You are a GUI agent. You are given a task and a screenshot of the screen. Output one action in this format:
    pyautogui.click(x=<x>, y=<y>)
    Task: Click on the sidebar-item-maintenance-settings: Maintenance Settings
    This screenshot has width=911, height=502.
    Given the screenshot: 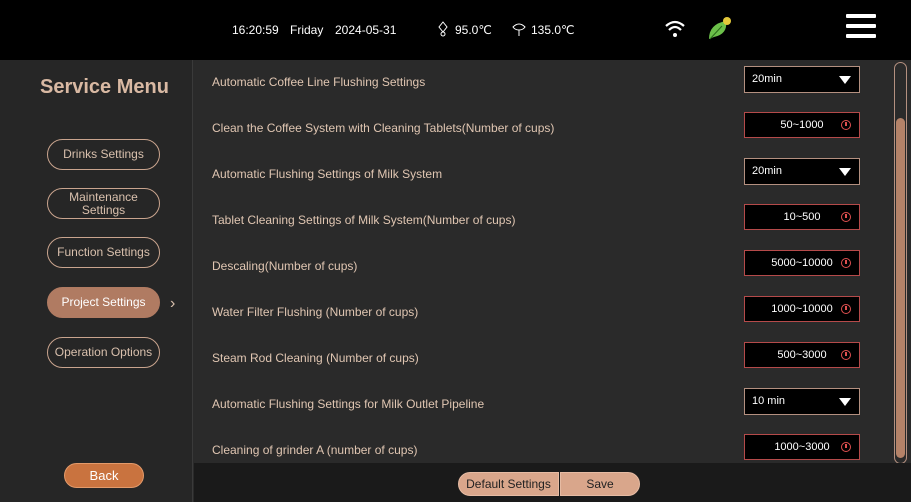 What is the action you would take?
    pyautogui.click(x=103, y=203)
    